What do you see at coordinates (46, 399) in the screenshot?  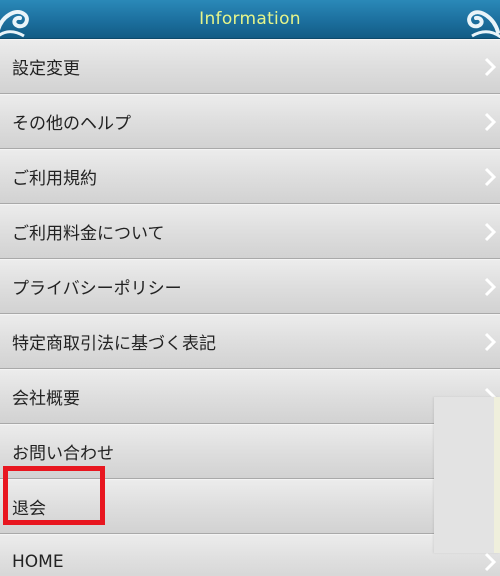 I see `menu-item-label: 会社概要` at bounding box center [46, 399].